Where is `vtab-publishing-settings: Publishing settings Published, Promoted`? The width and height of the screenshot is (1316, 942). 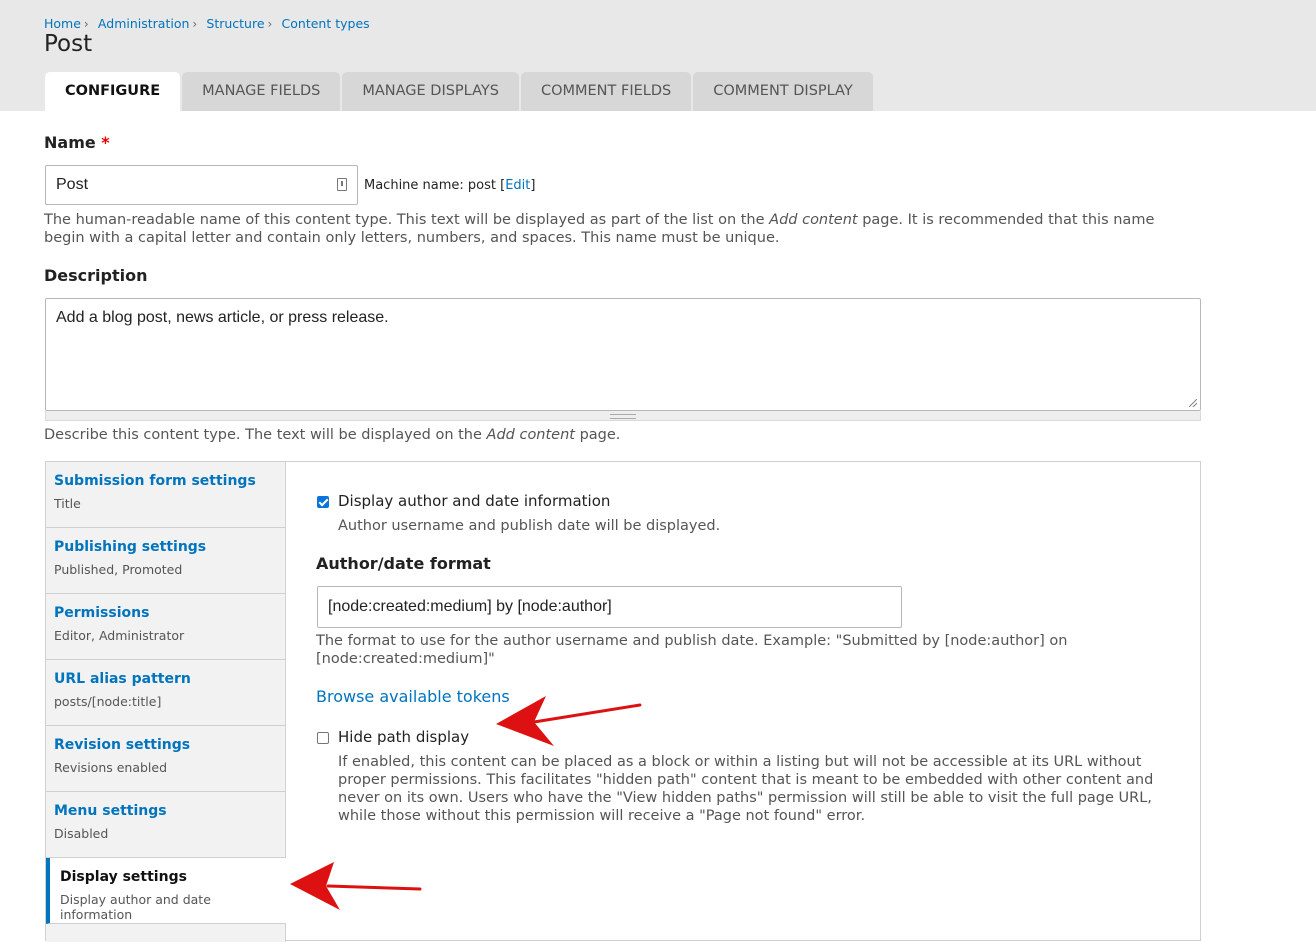 vtab-publishing-settings: Publishing settings Published, Promoted is located at coordinates (165, 561).